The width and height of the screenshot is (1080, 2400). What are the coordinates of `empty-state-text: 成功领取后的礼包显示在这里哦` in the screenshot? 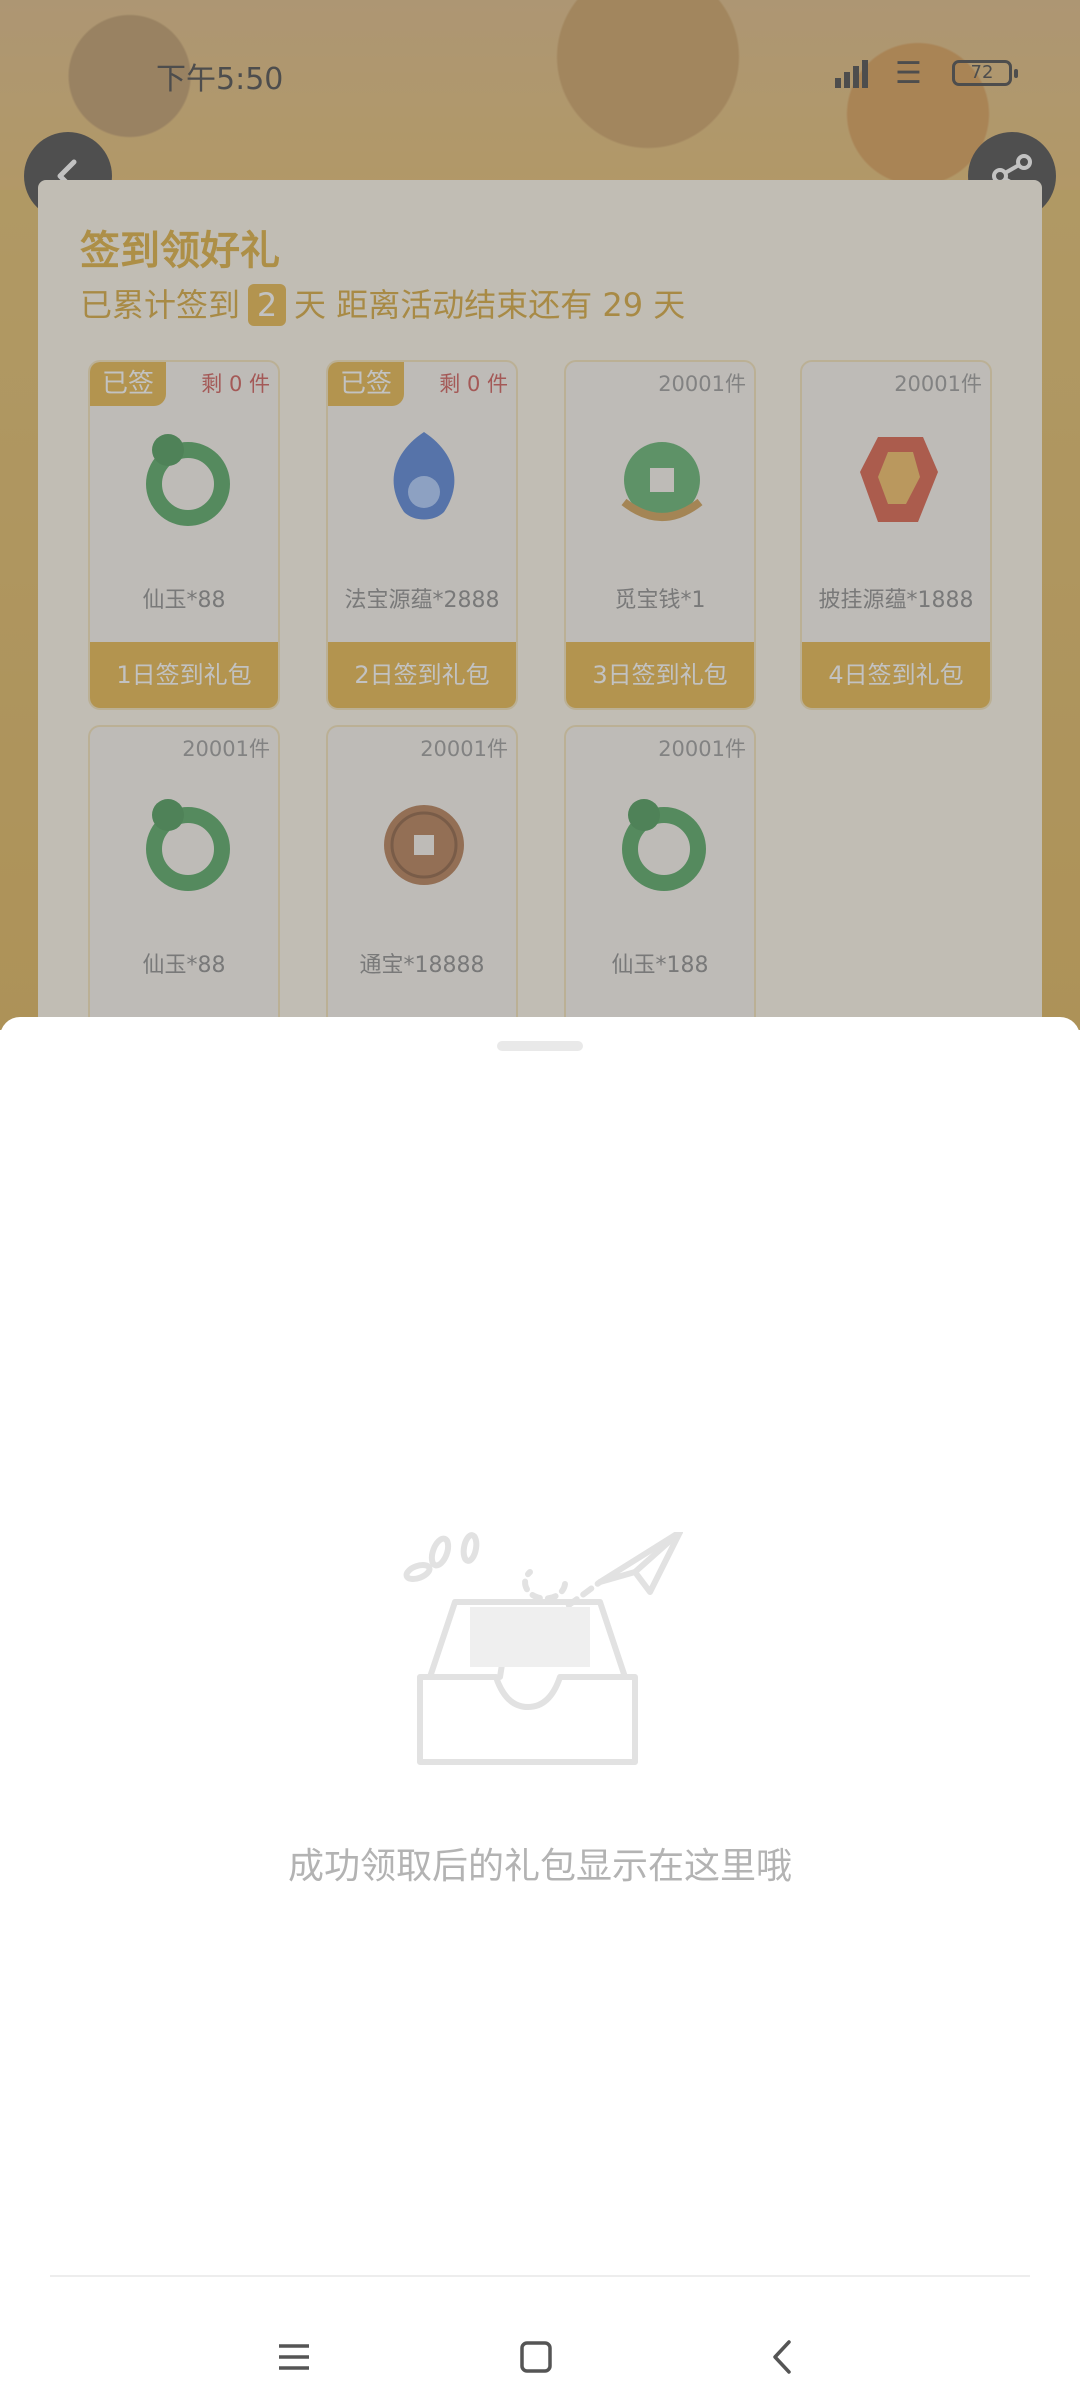 It's located at (539, 1866).